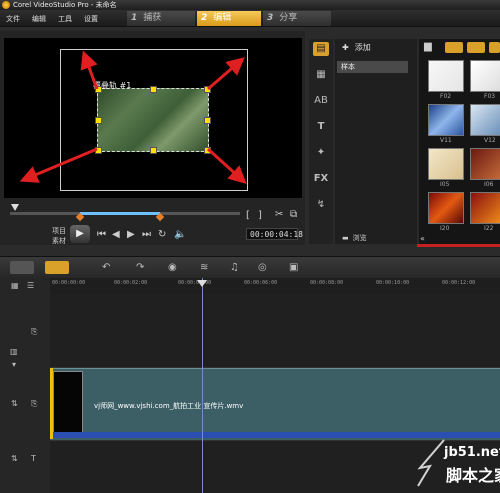  Describe the element at coordinates (321, 49) in the screenshot. I see `media-icon: ▤` at that location.